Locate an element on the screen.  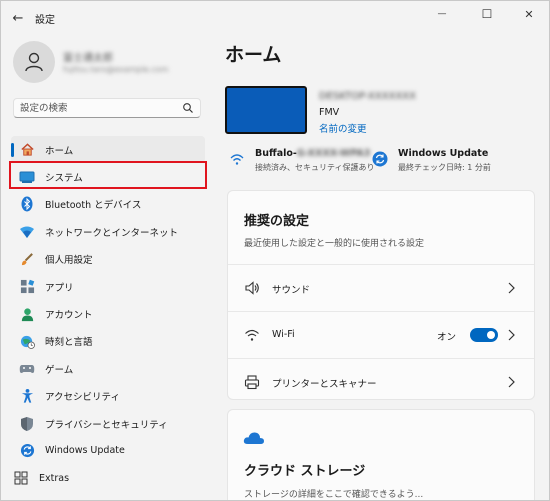
title-bar: ← 設定 — ☐ ✕ is located at coordinates (275, 17).